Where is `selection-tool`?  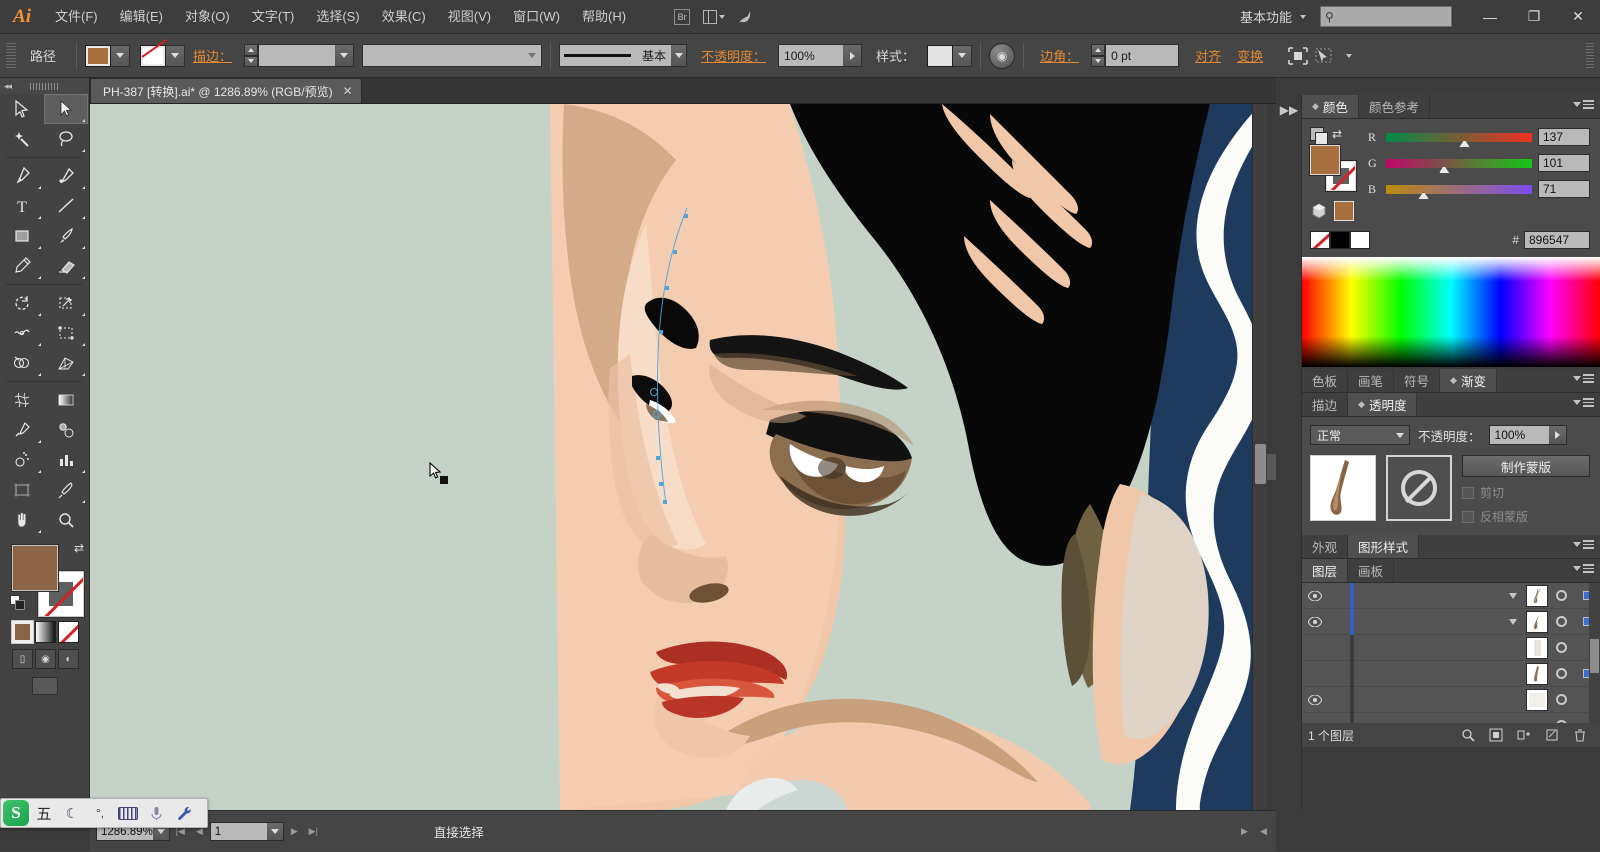 selection-tool is located at coordinates (22, 109).